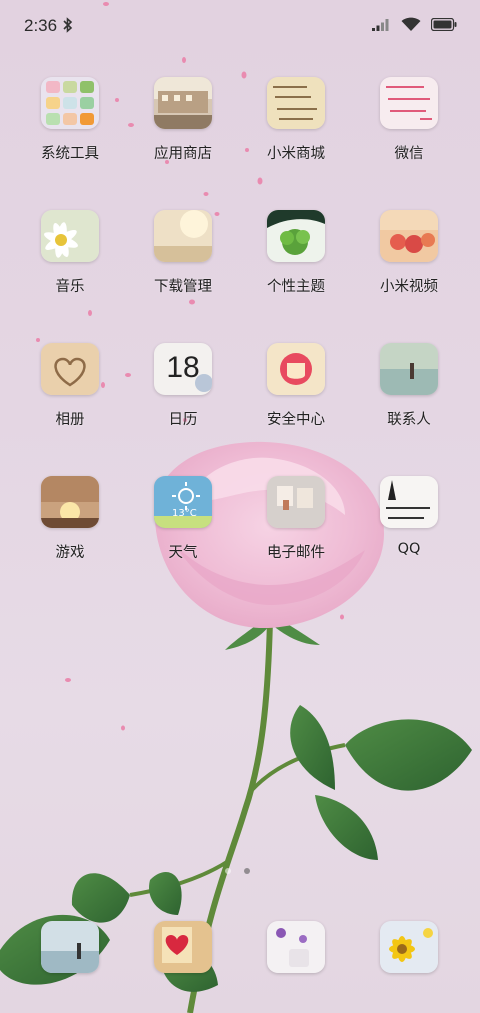 This screenshot has height=1013, width=480. Describe the element at coordinates (296, 132) in the screenshot. I see `app-mi-store: 小米商城` at that location.